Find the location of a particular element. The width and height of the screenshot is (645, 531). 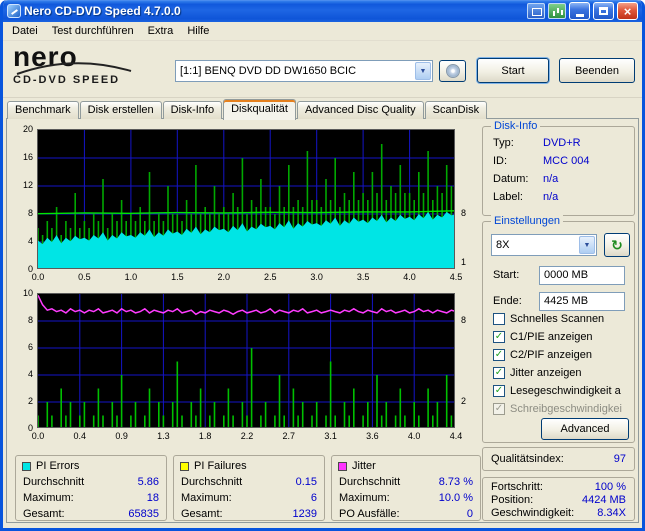

checkbox-c1-pie-anzeigen: ✓ C1/PIE anzeigen is located at coordinates (561, 337).